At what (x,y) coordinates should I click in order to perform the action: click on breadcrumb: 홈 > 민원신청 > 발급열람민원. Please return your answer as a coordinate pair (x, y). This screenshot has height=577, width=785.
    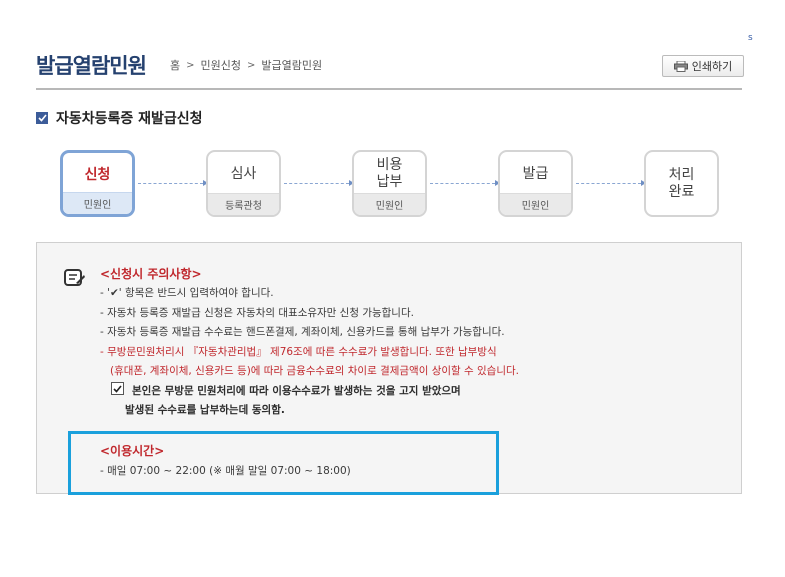
    Looking at the image, I should click on (246, 65).